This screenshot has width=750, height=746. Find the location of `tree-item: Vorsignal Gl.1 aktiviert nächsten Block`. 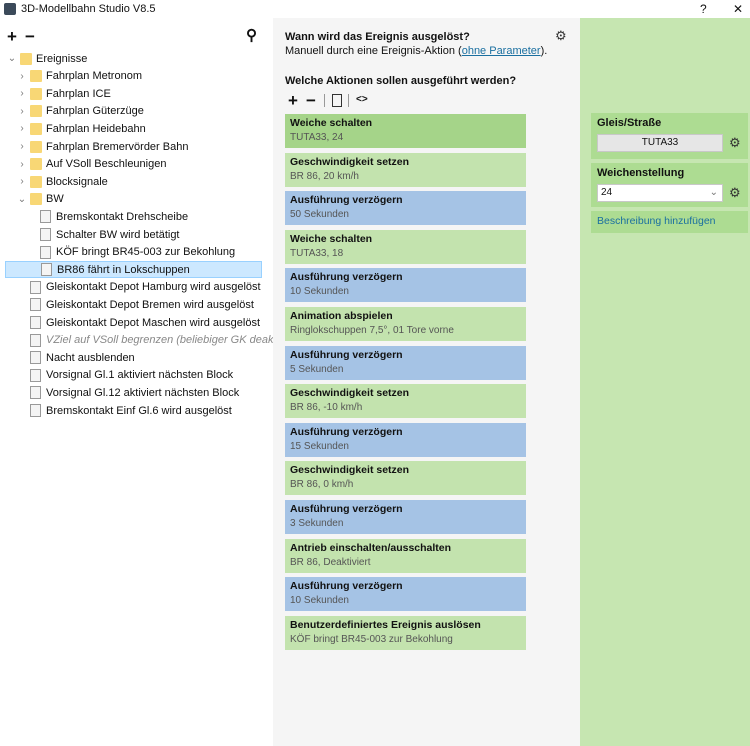

tree-item: Vorsignal Gl.1 aktiviert nächsten Block is located at coordinates (116, 375).